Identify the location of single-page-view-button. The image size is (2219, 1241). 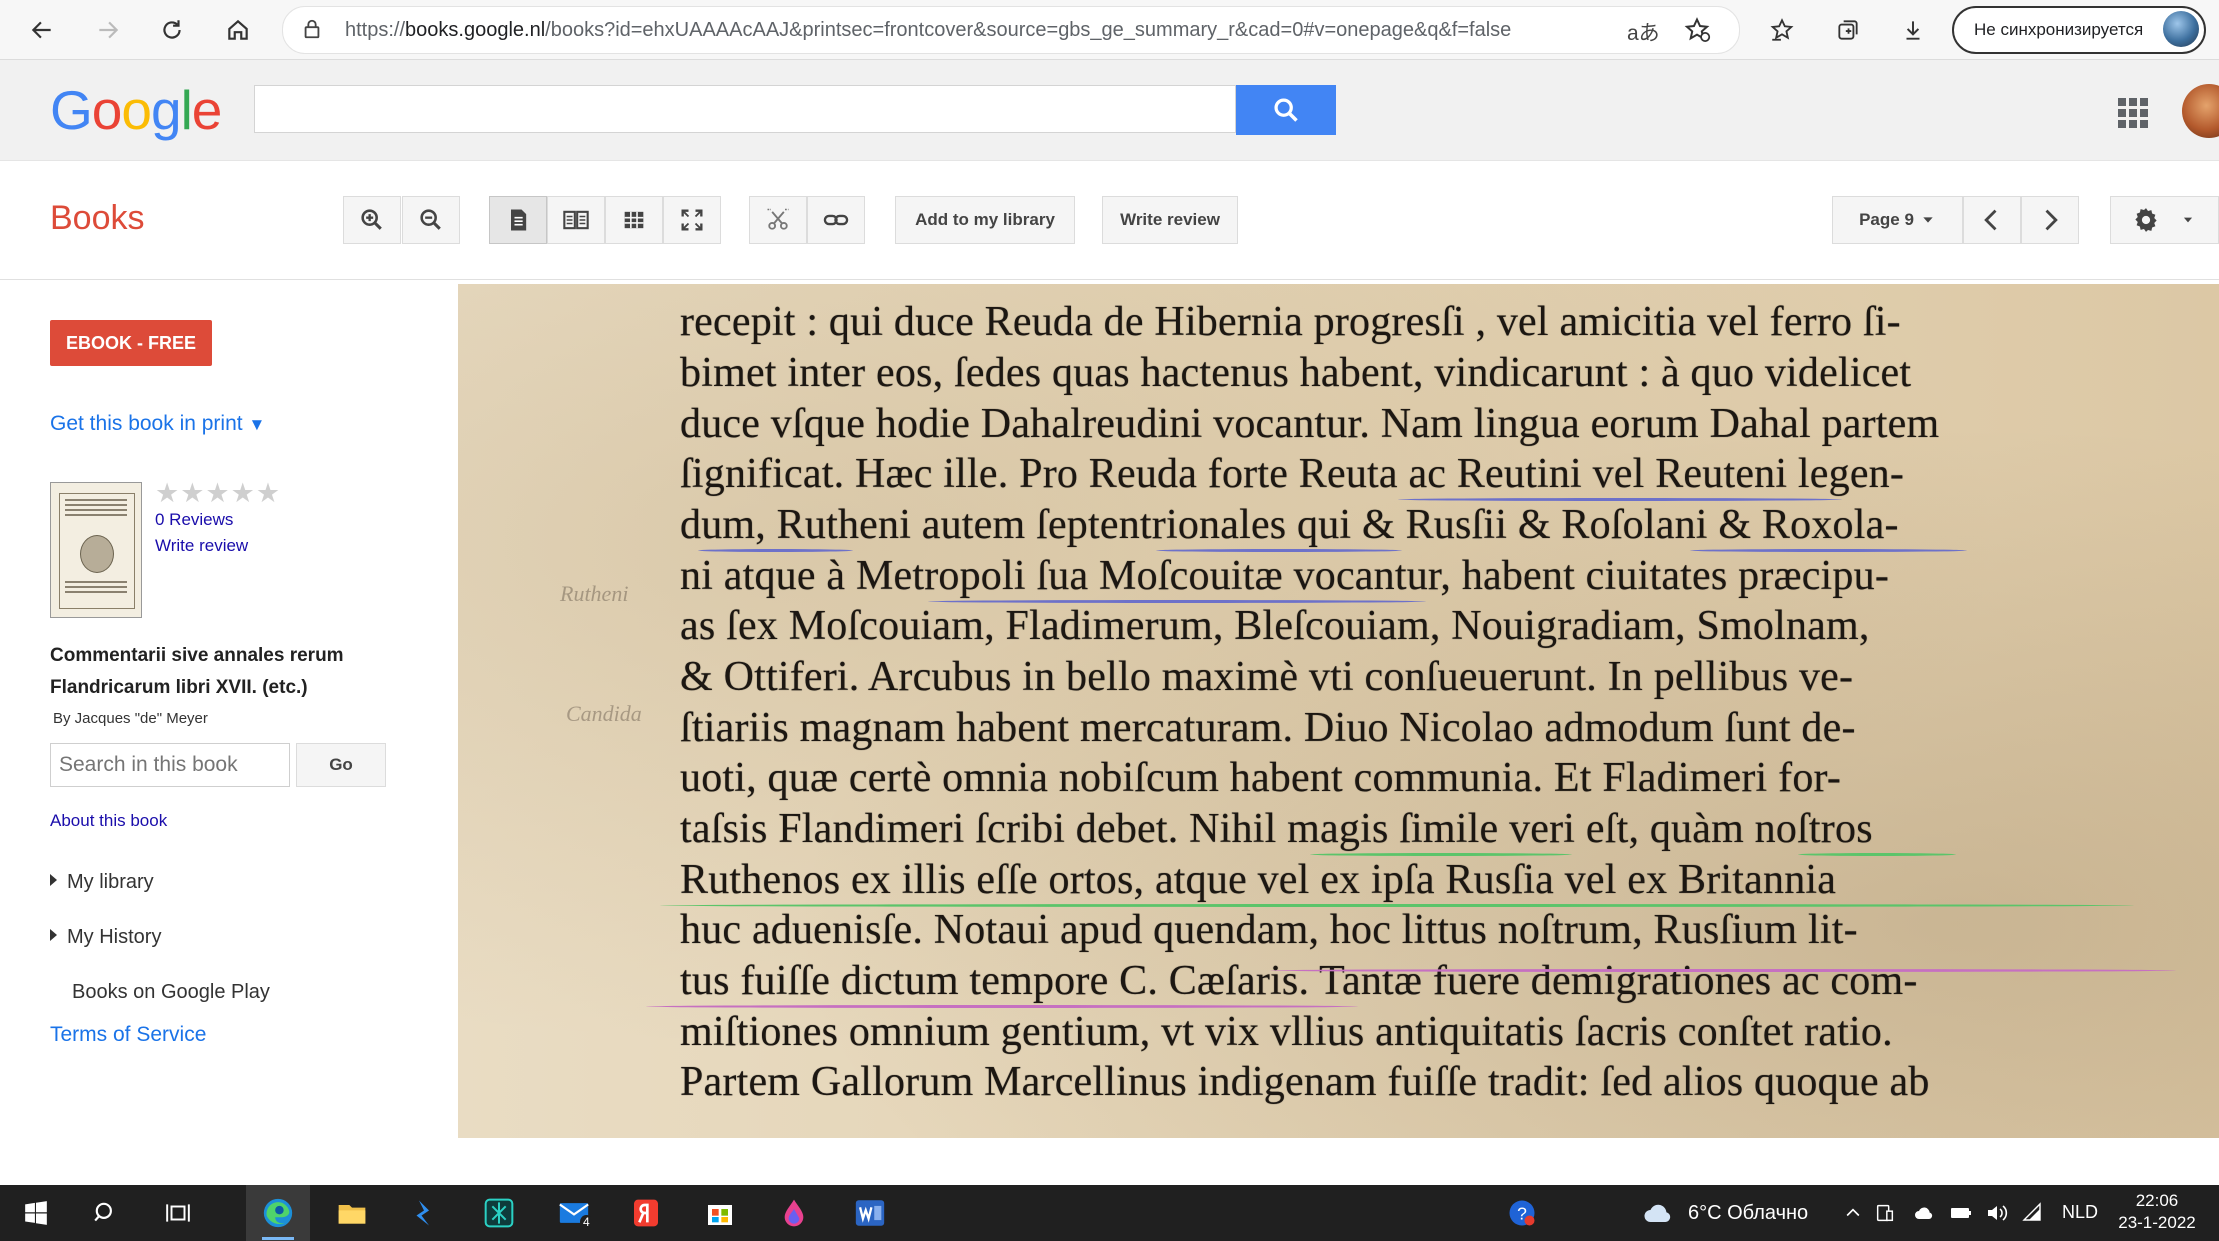
(518, 220).